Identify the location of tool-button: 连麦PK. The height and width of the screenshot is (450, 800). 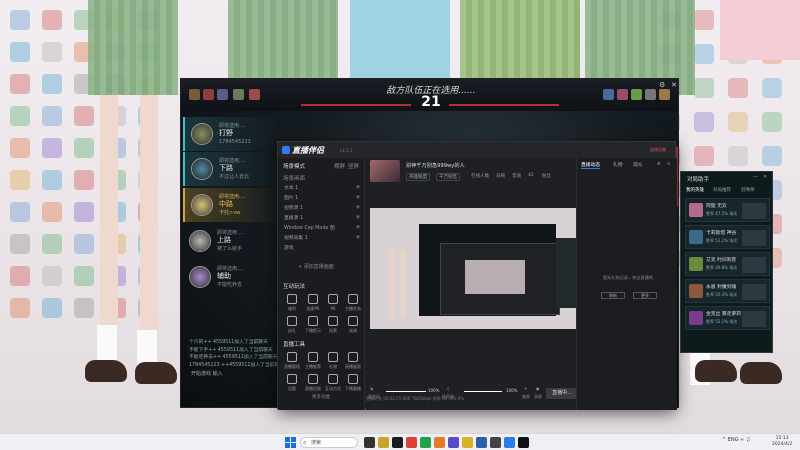
(313, 303).